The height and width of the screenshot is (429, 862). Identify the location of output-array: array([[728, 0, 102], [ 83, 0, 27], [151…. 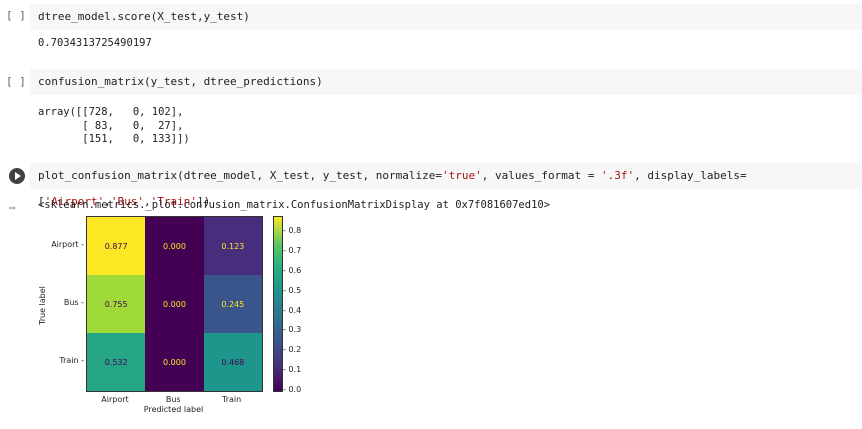
(114, 126).